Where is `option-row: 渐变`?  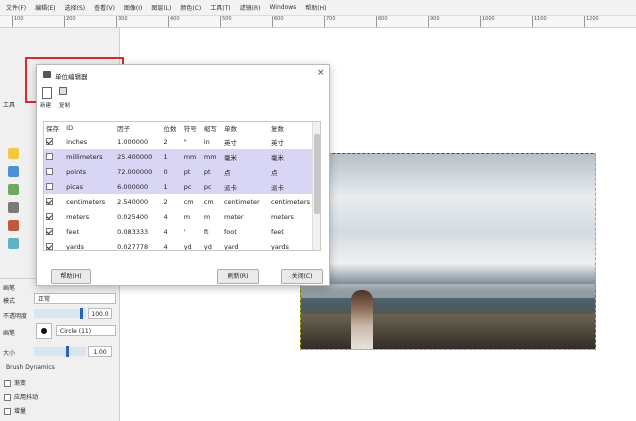
option-row: 渐变 is located at coordinates (15, 382).